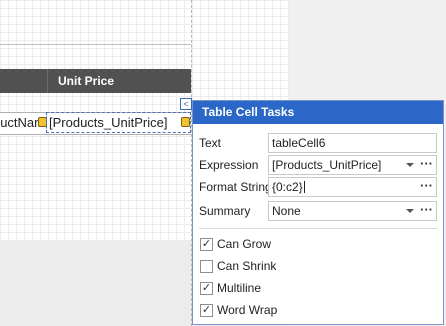  Describe the element at coordinates (287, 187) in the screenshot. I see `format-string-field-value: {0:c2}` at that location.